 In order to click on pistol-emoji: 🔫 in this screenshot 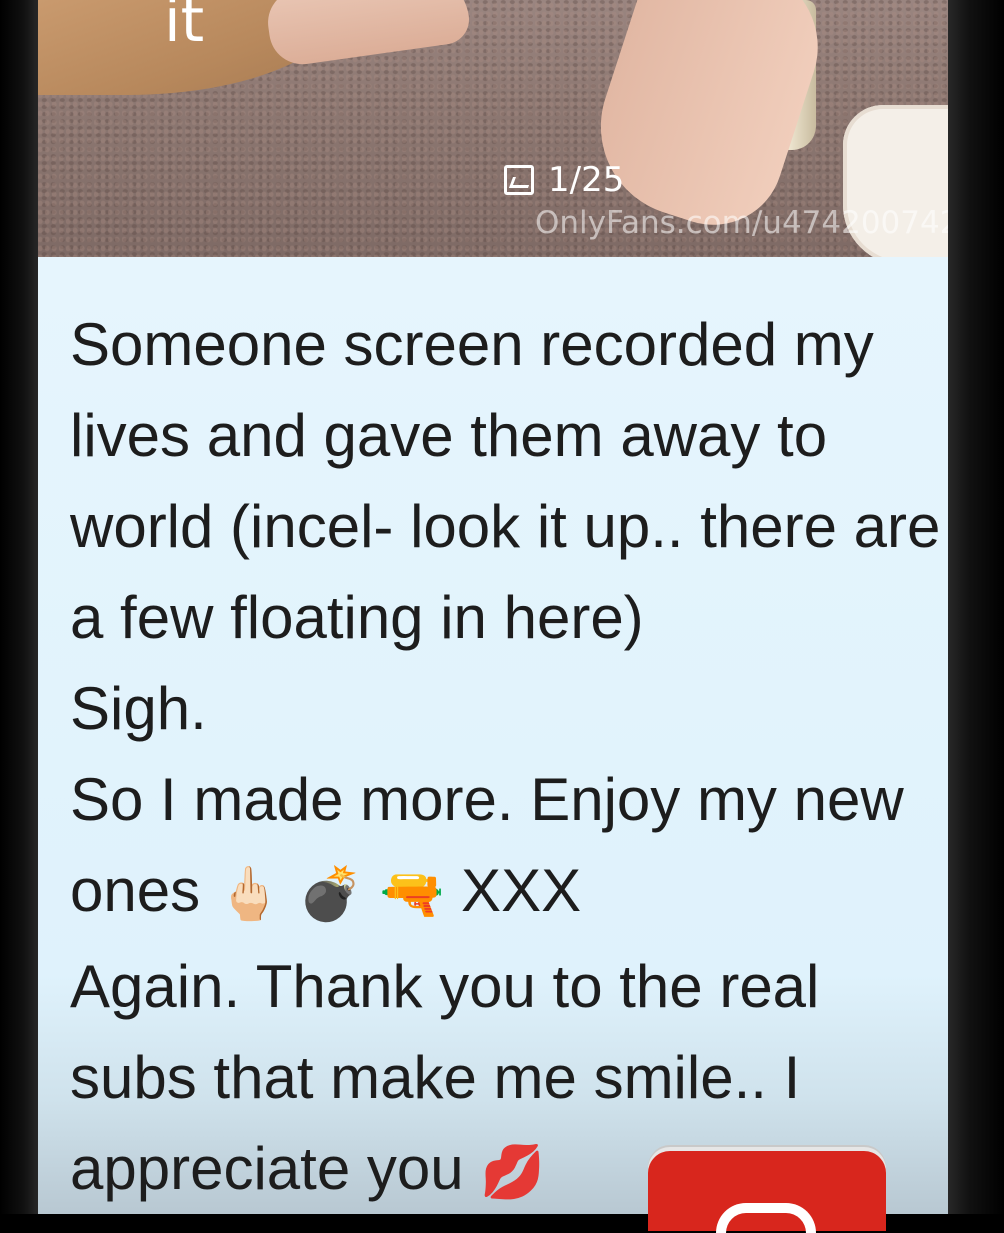, I will do `click(412, 894)`.